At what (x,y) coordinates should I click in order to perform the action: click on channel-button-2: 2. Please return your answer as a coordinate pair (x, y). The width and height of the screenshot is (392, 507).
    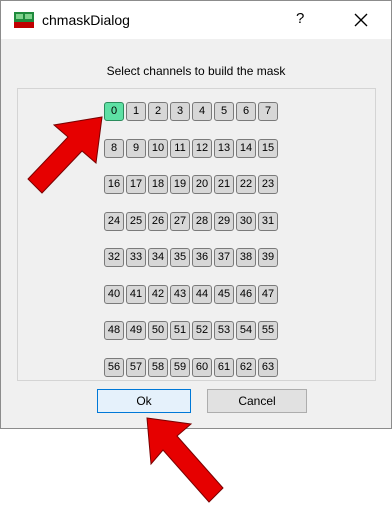
    Looking at the image, I should click on (158, 111).